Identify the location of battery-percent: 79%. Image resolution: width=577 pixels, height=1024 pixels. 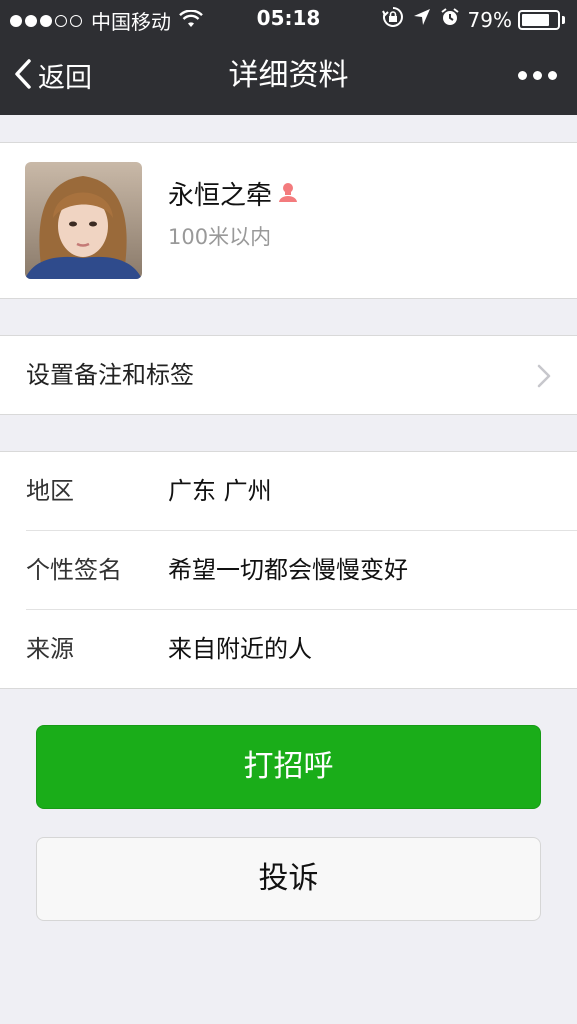
(489, 19).